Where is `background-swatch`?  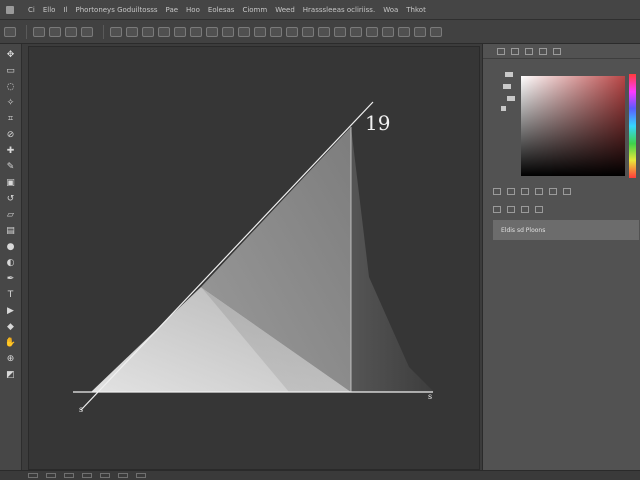
background-swatch is located at coordinates (507, 86).